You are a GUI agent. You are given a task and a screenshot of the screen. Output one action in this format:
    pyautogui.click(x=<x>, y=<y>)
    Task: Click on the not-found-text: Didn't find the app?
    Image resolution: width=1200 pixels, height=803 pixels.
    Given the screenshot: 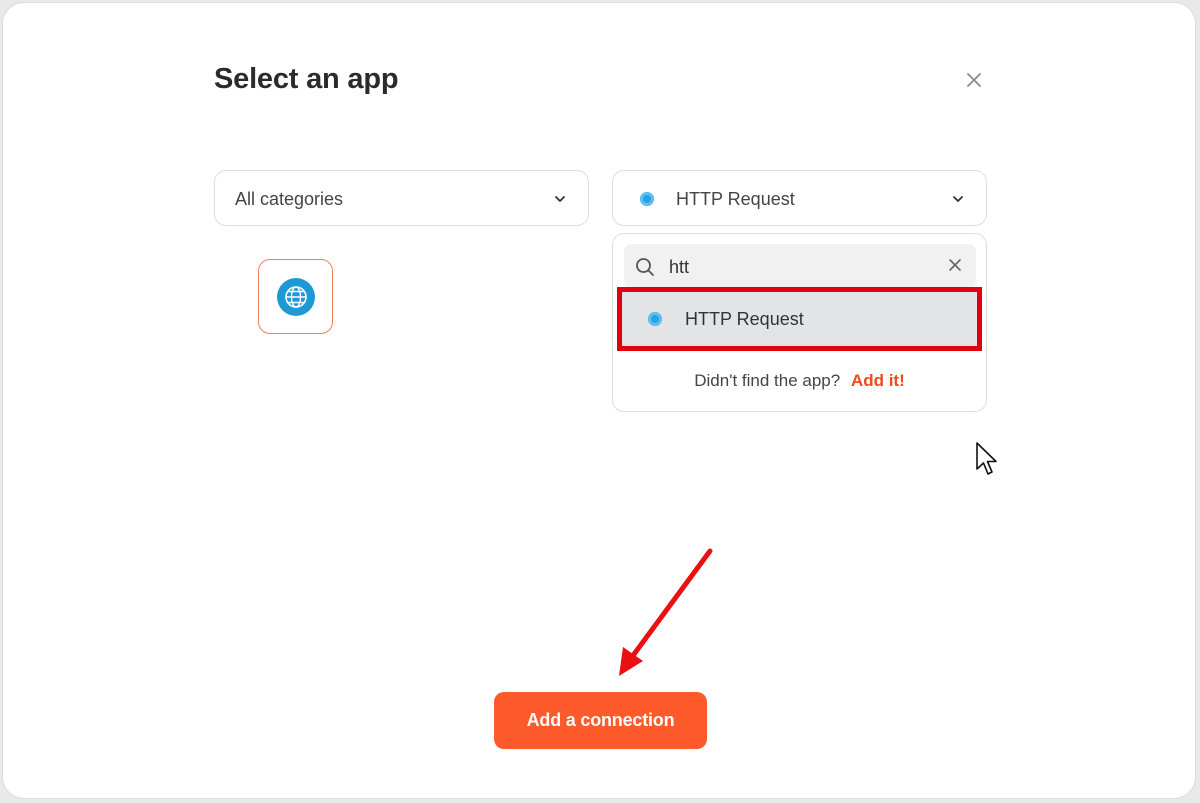 What is the action you would take?
    pyautogui.click(x=767, y=380)
    